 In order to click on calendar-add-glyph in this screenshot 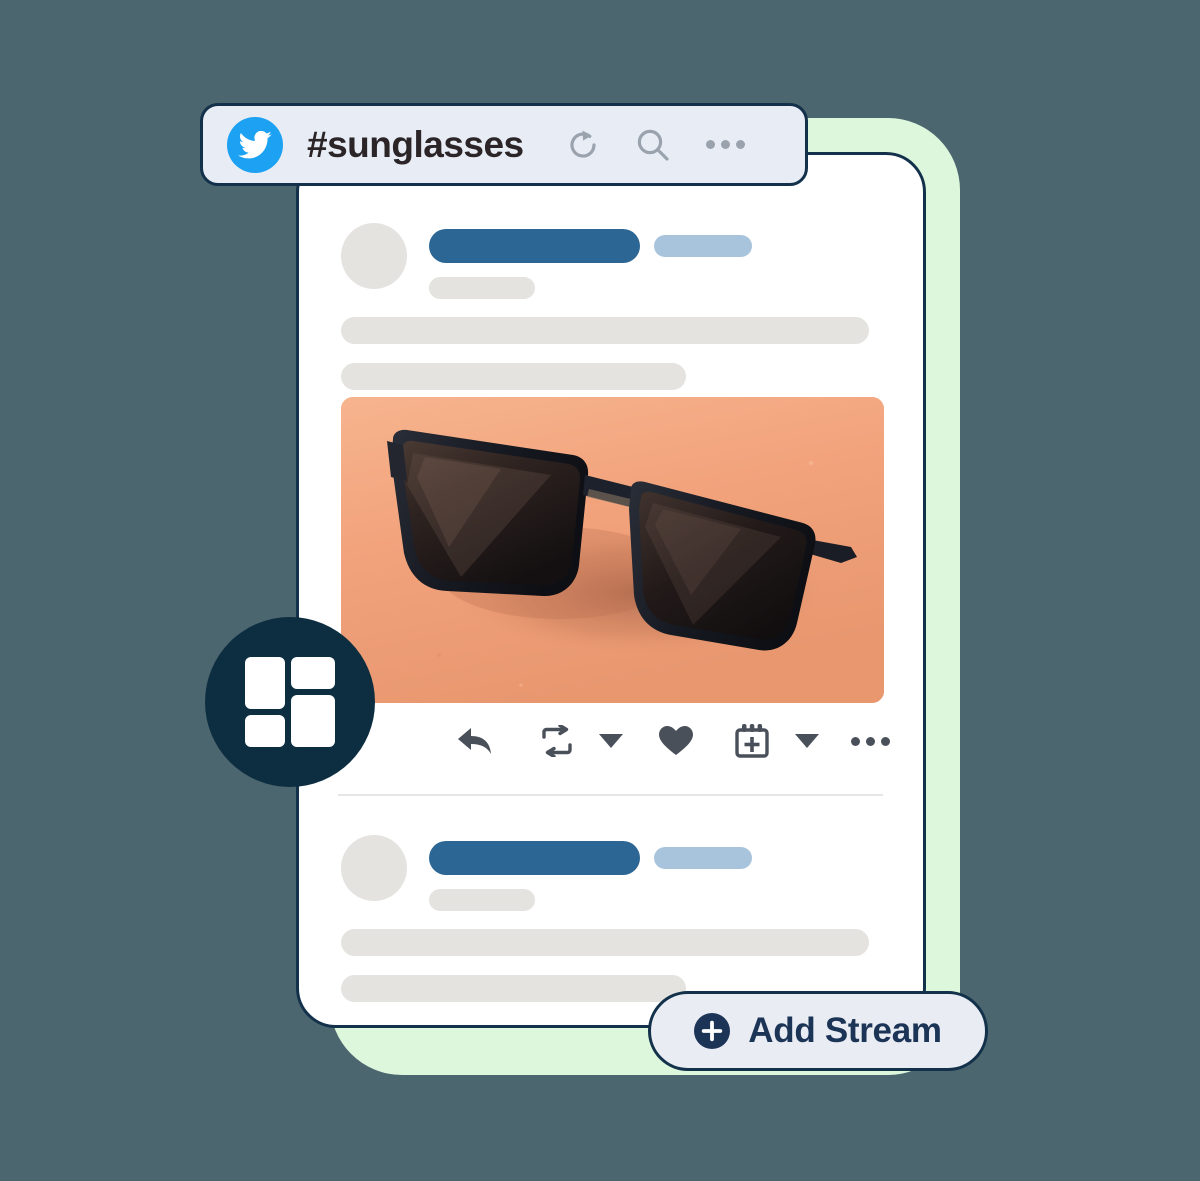, I will do `click(752, 741)`.